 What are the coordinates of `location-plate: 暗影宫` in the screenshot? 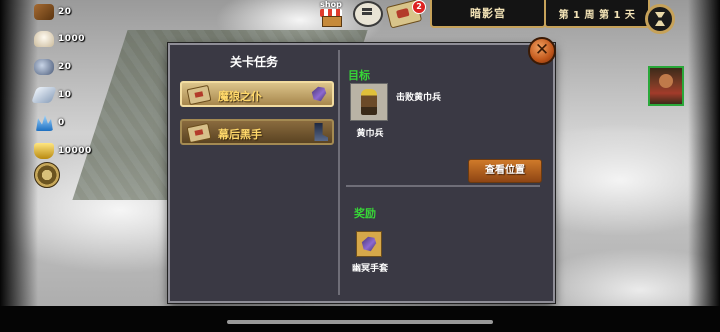 It's located at (488, 14).